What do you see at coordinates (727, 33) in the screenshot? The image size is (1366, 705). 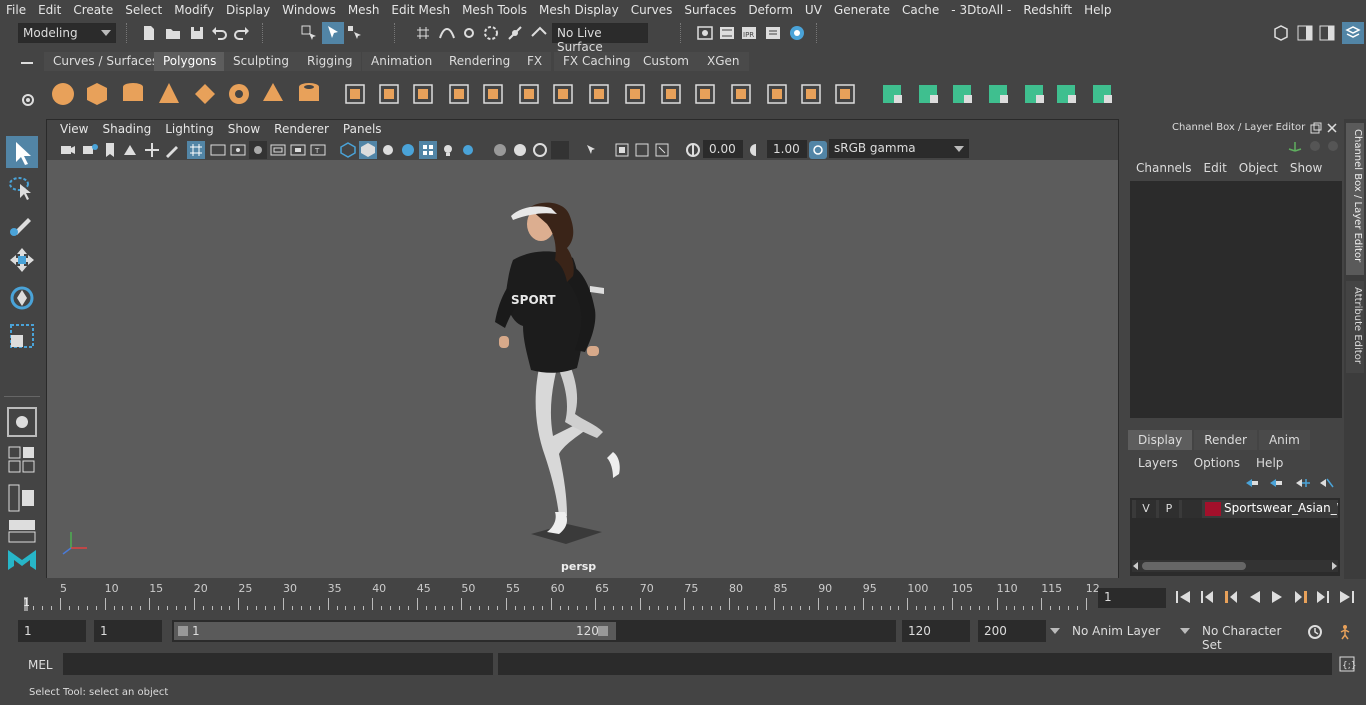 I see `render-sequence-icon` at bounding box center [727, 33].